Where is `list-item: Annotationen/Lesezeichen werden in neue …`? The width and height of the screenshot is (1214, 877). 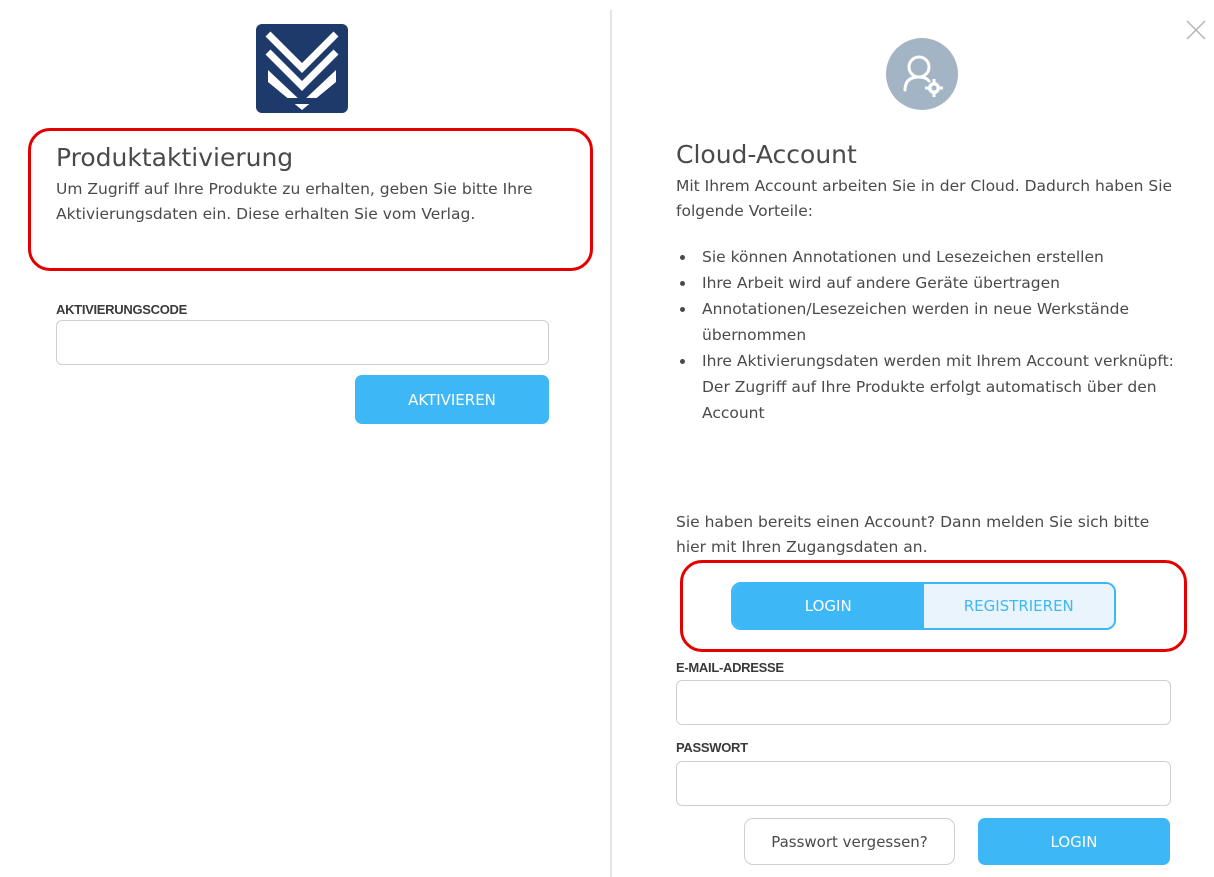 list-item: Annotationen/Lesezeichen werden in neue … is located at coordinates (926, 322).